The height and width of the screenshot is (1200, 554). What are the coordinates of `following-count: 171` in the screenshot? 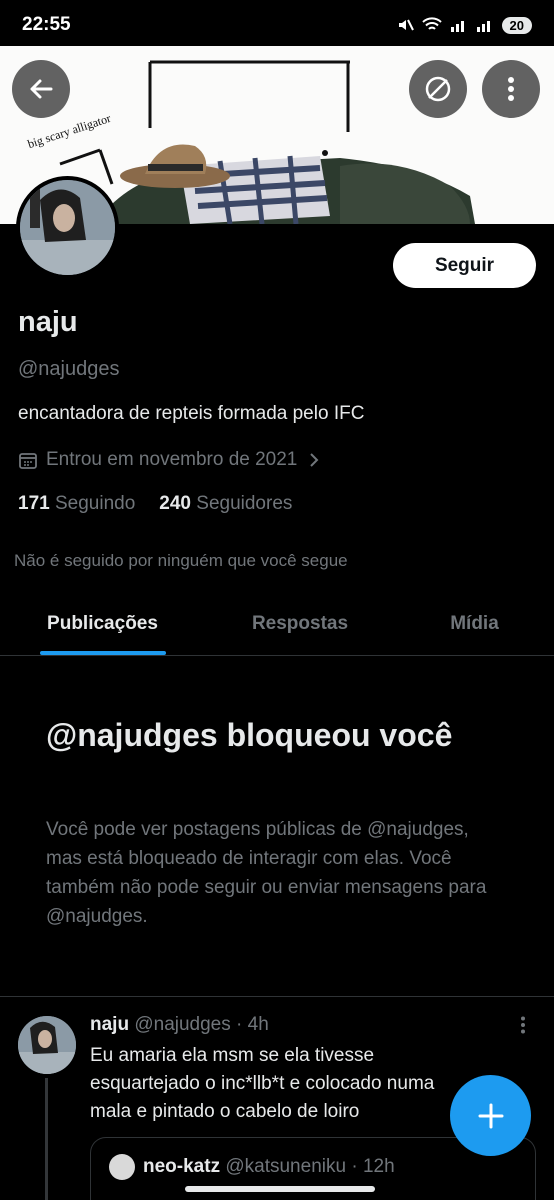 It's located at (34, 503).